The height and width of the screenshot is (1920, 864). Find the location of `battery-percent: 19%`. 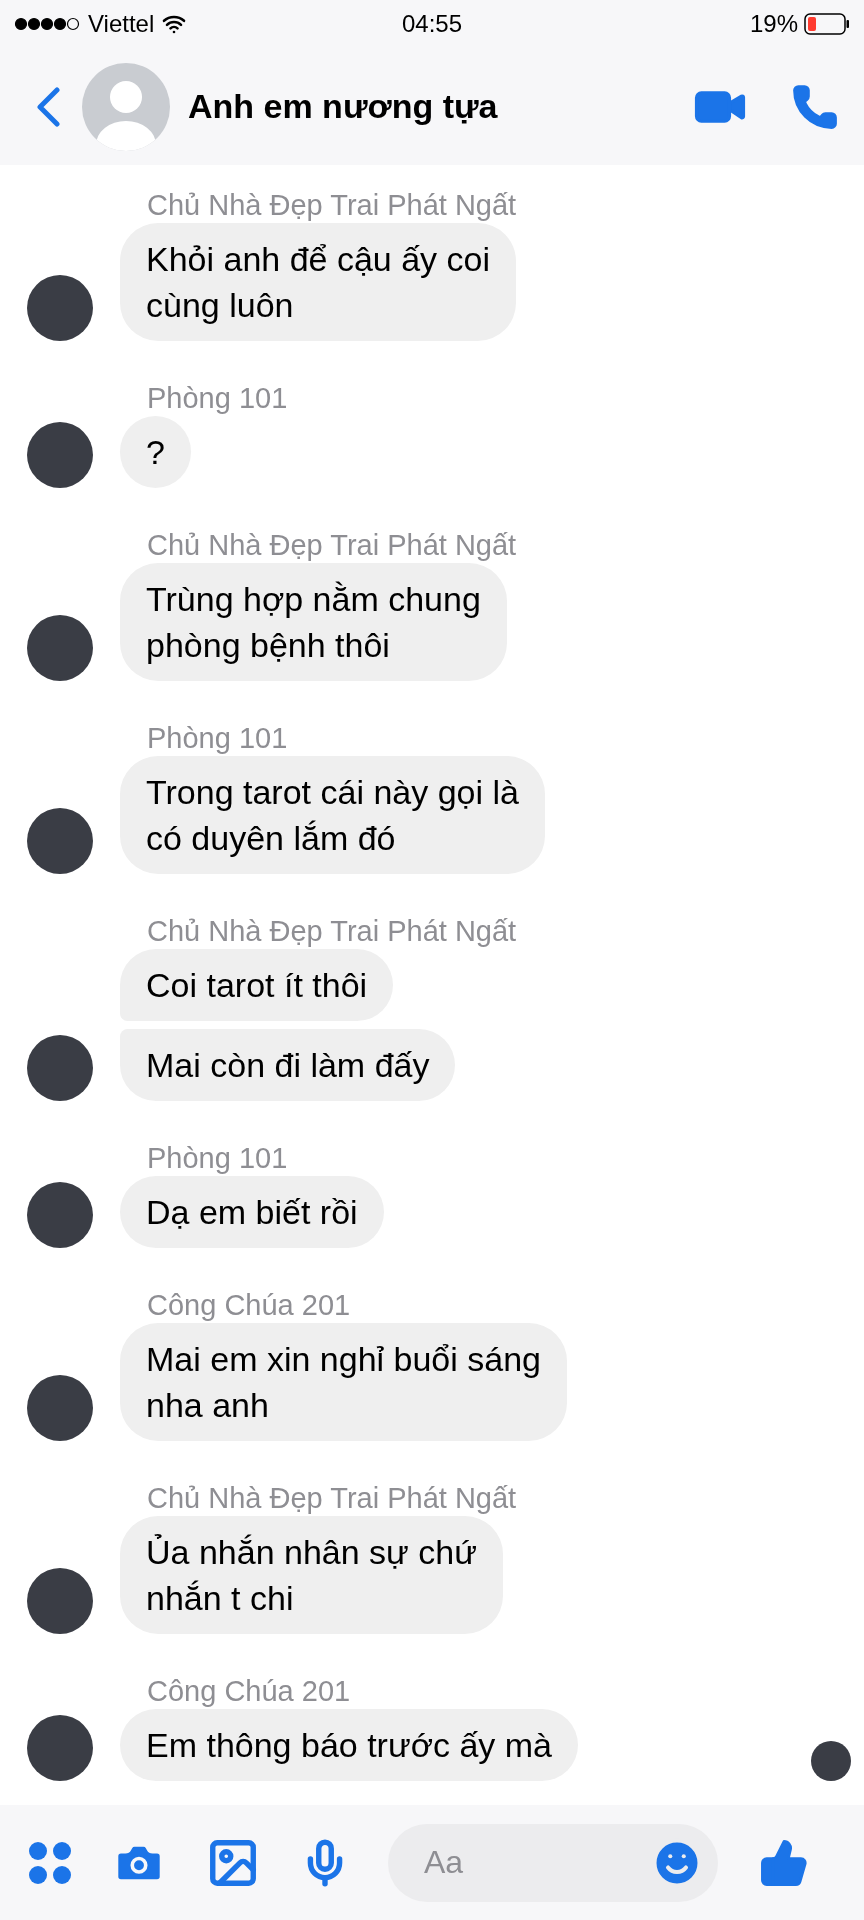

battery-percent: 19% is located at coordinates (773, 24).